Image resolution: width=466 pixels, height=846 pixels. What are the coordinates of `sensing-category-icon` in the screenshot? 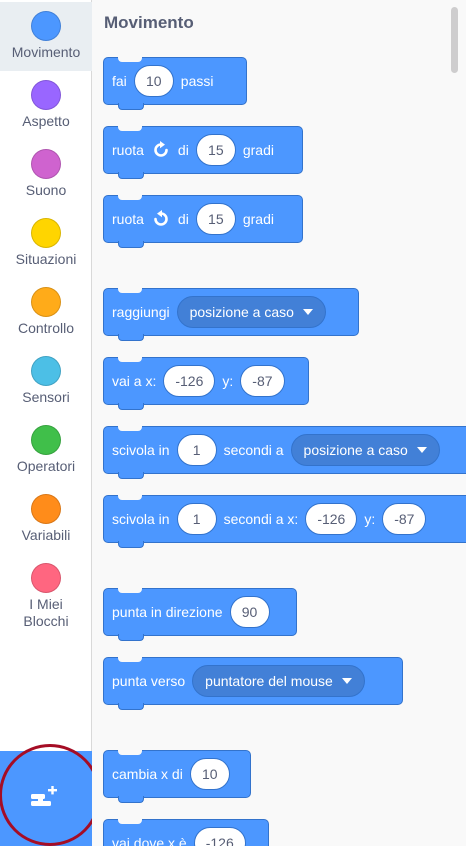 It's located at (46, 371).